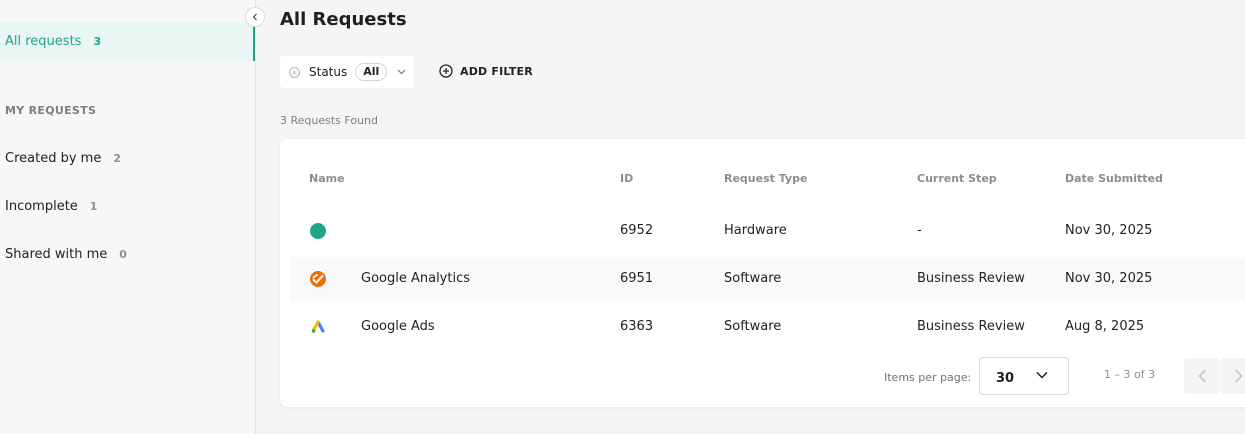  I want to click on sidebar-item-shared-with-me: Shared with me 0, so click(66, 254).